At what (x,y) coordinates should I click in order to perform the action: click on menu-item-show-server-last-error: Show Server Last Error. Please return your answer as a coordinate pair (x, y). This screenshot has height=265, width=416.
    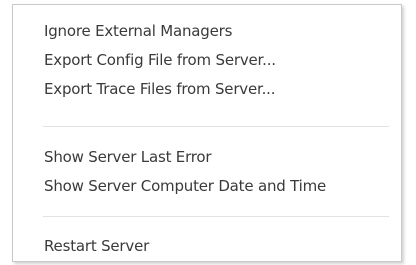
    Looking at the image, I should click on (128, 157).